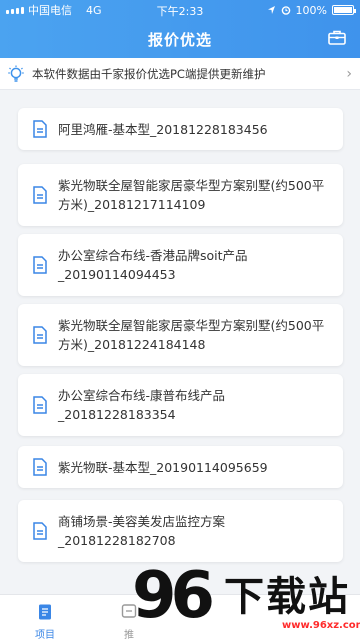 This screenshot has width=360, height=640. What do you see at coordinates (311, 10) in the screenshot?
I see `battery-percent: 100%` at bounding box center [311, 10].